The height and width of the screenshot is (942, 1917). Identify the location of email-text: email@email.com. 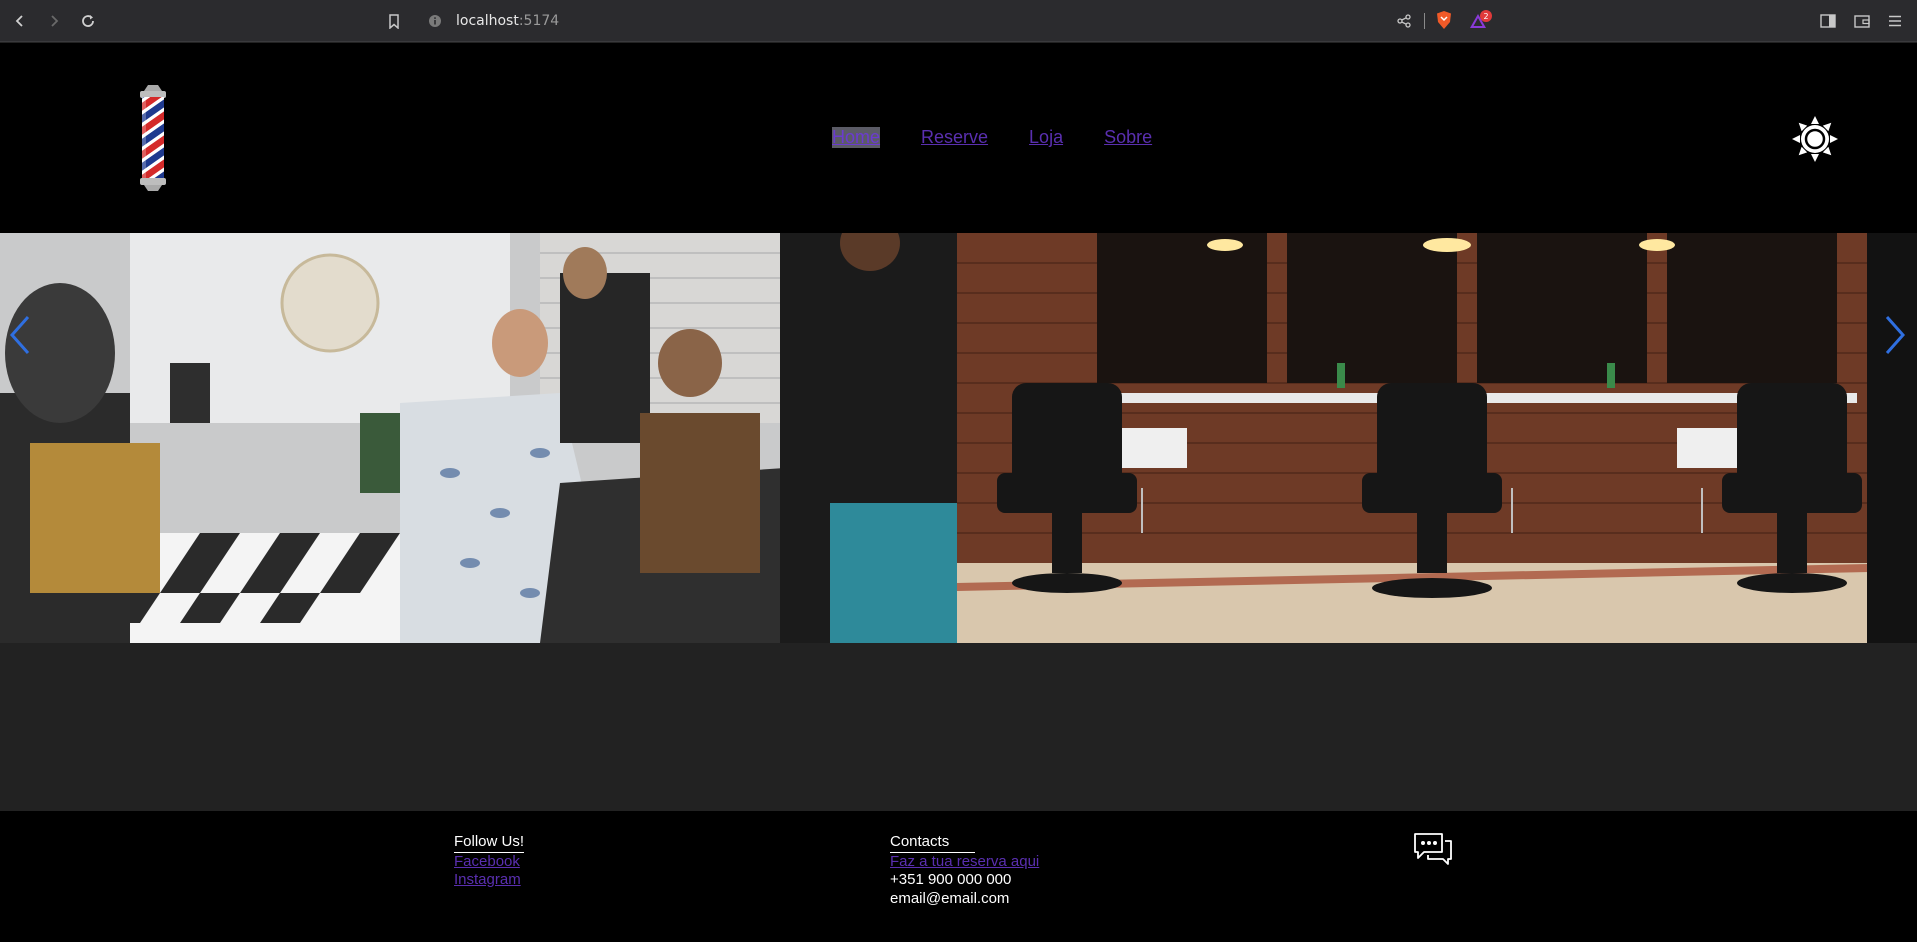
(950, 898).